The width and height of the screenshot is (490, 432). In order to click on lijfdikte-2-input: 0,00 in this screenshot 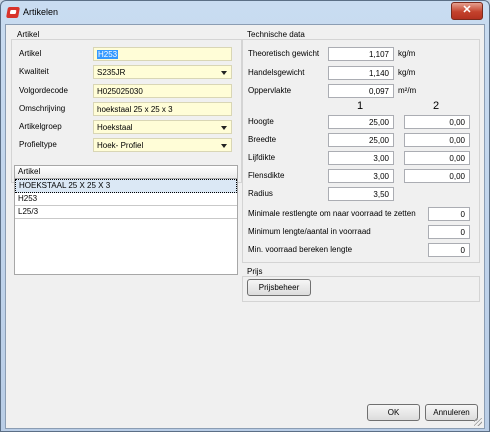, I will do `click(437, 158)`.